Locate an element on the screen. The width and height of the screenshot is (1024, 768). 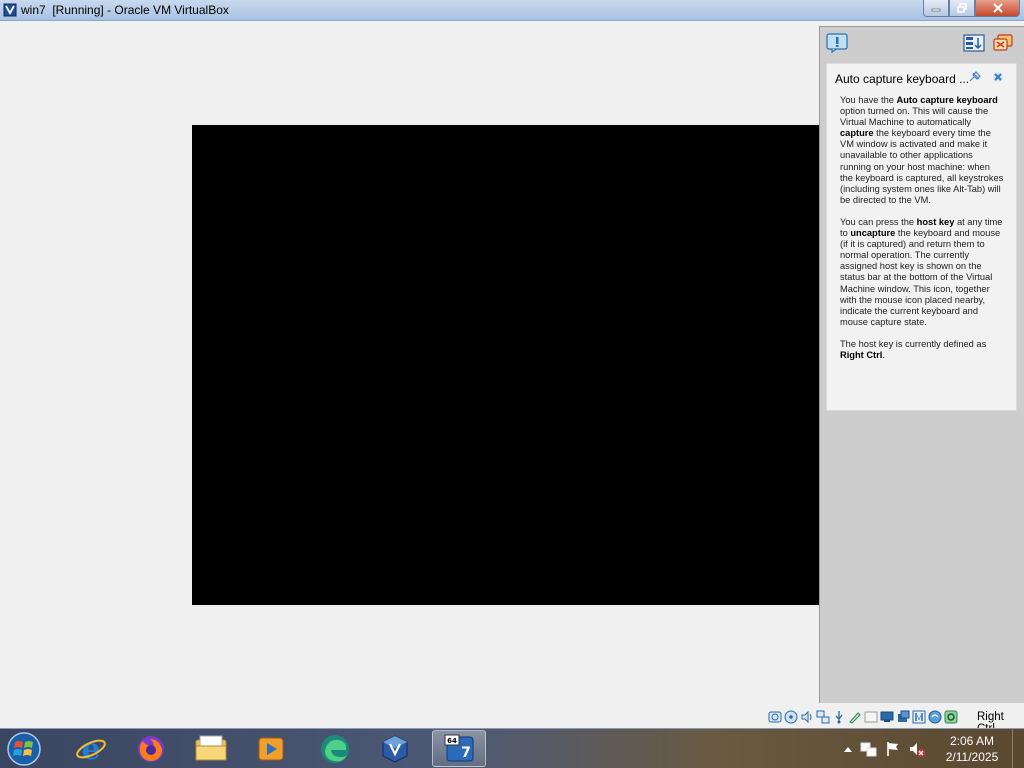
vm-badge: 64 is located at coordinates (452, 741).